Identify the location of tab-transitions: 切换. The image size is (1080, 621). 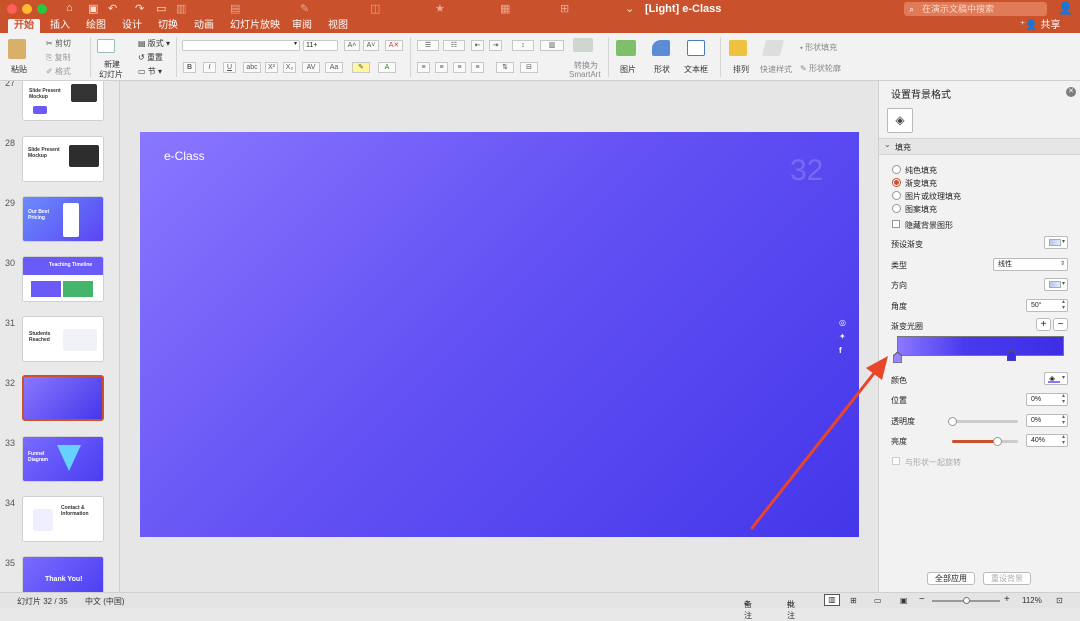
(168, 26).